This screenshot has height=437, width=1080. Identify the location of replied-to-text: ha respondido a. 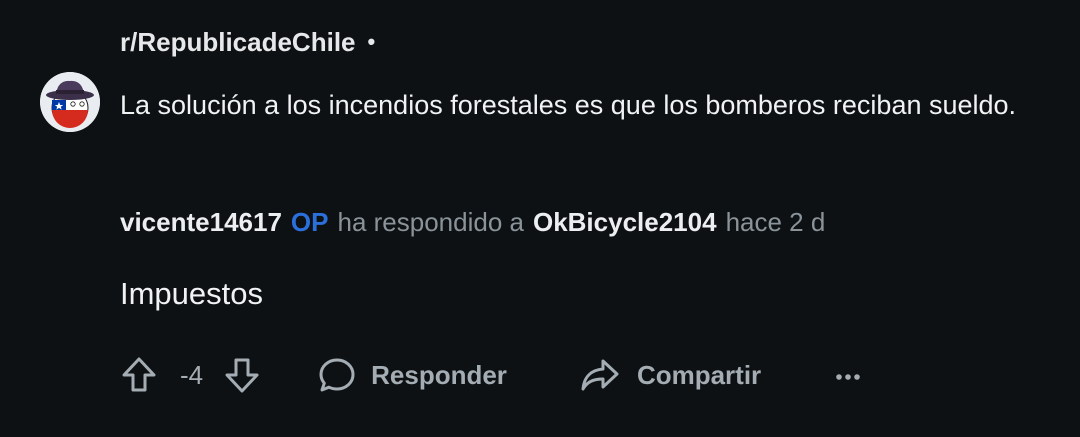
(430, 221).